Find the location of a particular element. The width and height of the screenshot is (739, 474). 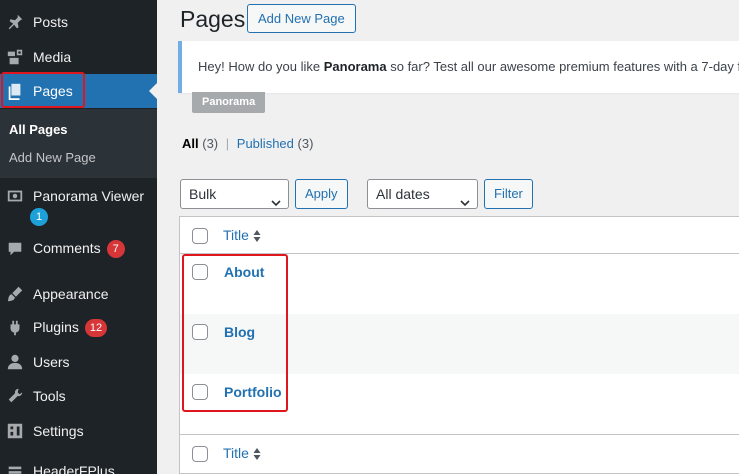

pushpin-icon is located at coordinates (15, 22).